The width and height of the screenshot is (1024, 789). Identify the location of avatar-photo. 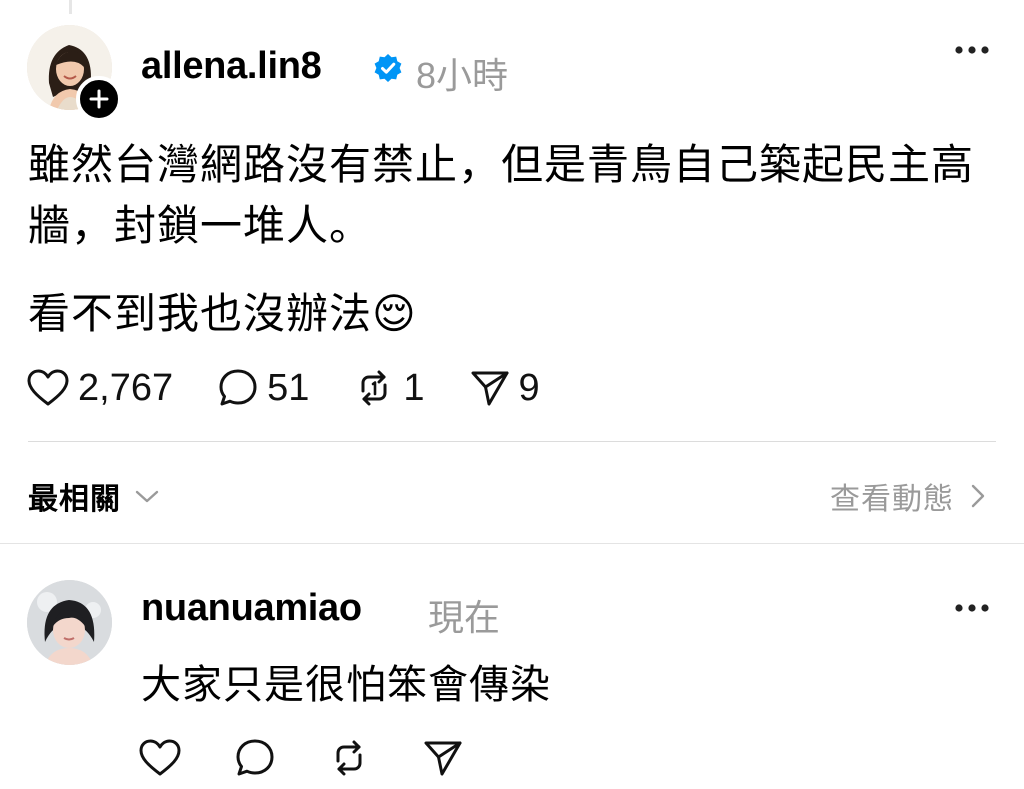
(69, 622).